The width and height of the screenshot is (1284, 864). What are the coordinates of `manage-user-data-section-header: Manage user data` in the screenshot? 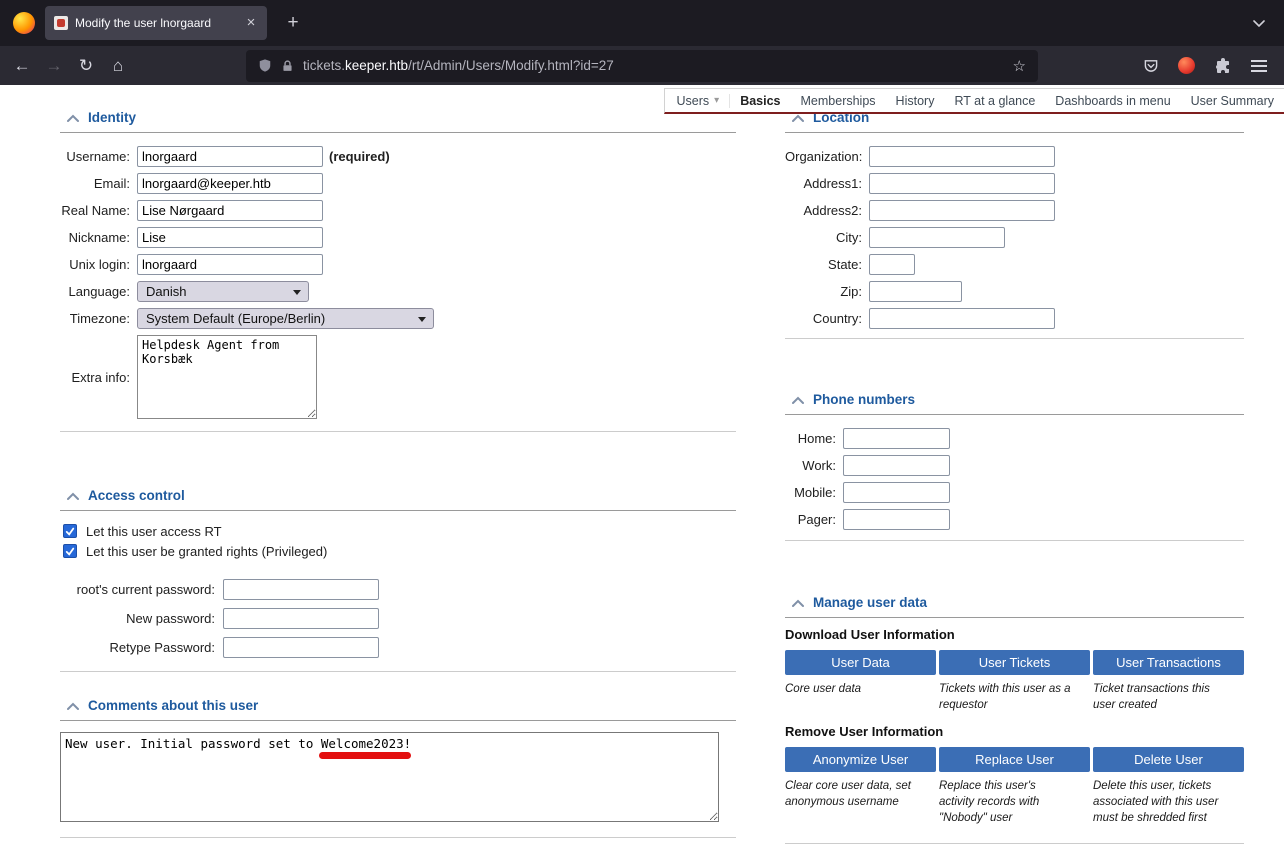 It's located at (1014, 606).